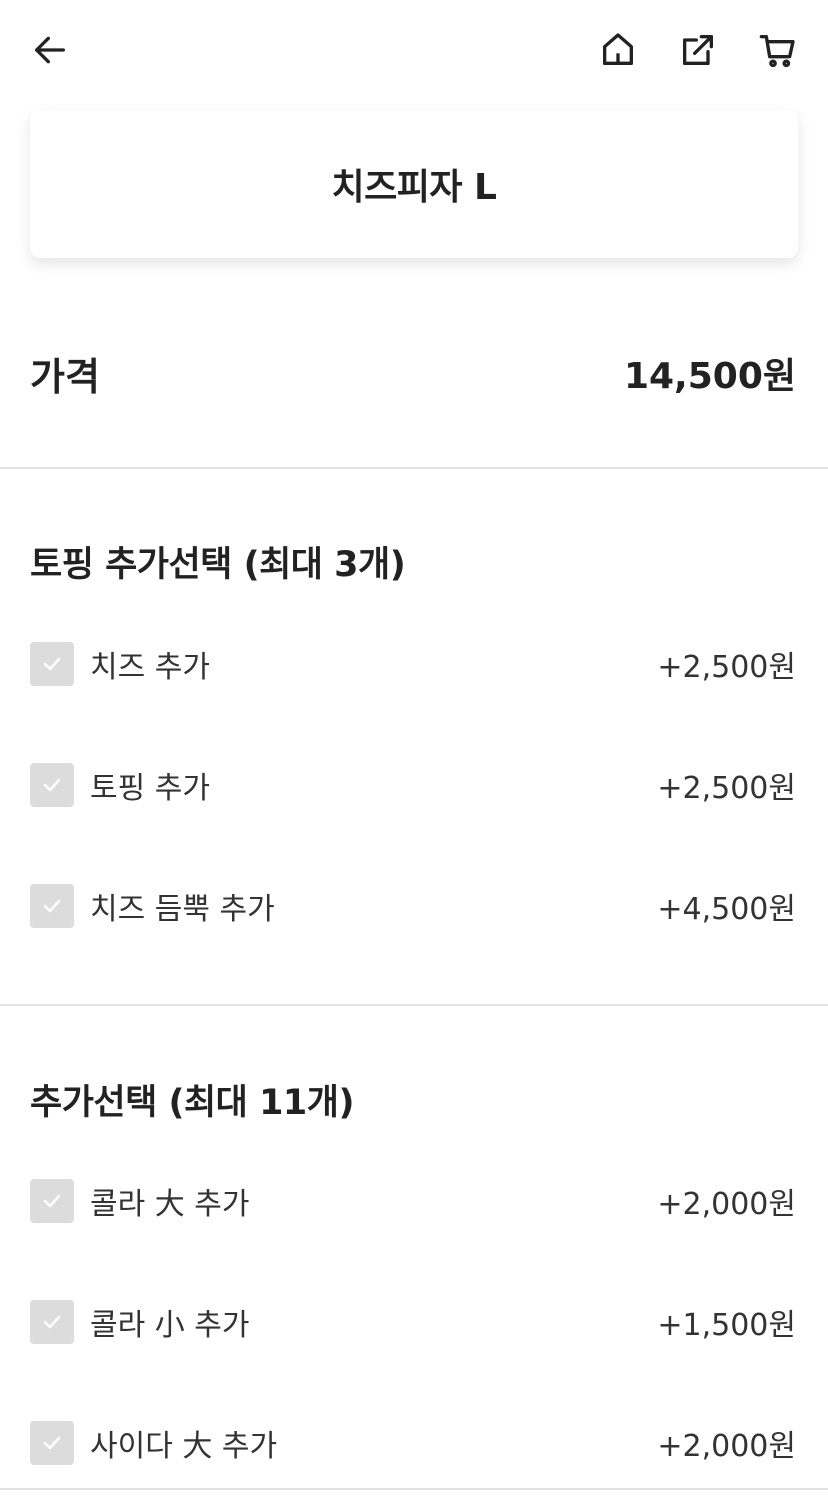  Describe the element at coordinates (413, 1201) in the screenshot. I see `option-row: 콜라 大 추가 +2,000원` at that location.